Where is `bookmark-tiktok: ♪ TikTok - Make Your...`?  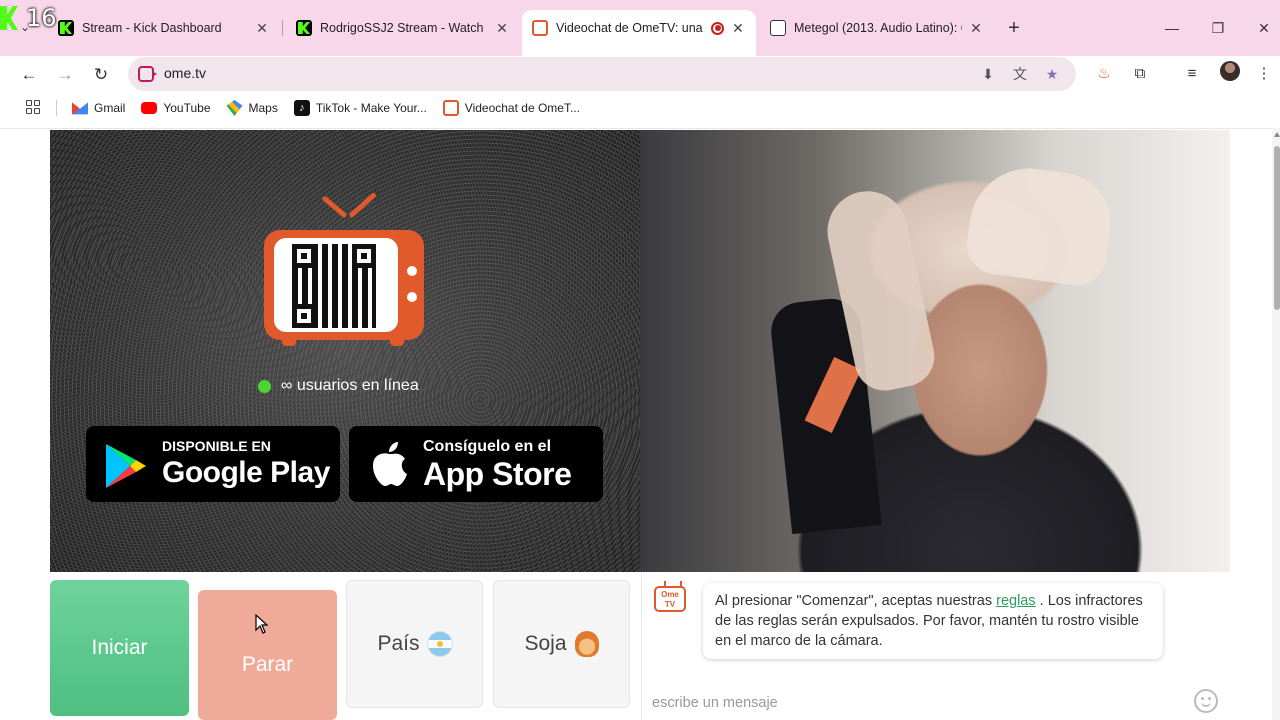
bookmark-tiktok: ♪ TikTok - Make Your... is located at coordinates (360, 108).